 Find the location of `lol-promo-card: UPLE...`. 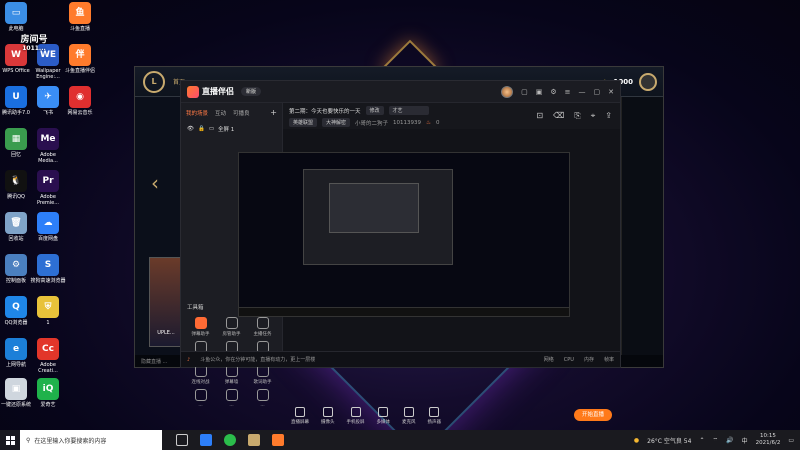

lol-promo-card: UPLE... is located at coordinates (166, 302).